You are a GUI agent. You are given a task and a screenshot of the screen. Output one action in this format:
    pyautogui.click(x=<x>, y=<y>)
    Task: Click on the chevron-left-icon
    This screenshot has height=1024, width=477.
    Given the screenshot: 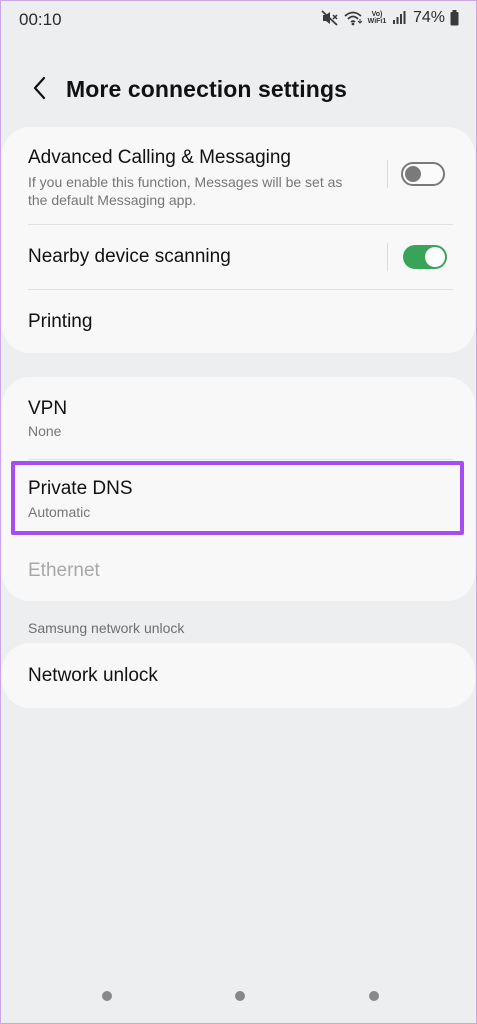 What is the action you would take?
    pyautogui.click(x=39, y=90)
    